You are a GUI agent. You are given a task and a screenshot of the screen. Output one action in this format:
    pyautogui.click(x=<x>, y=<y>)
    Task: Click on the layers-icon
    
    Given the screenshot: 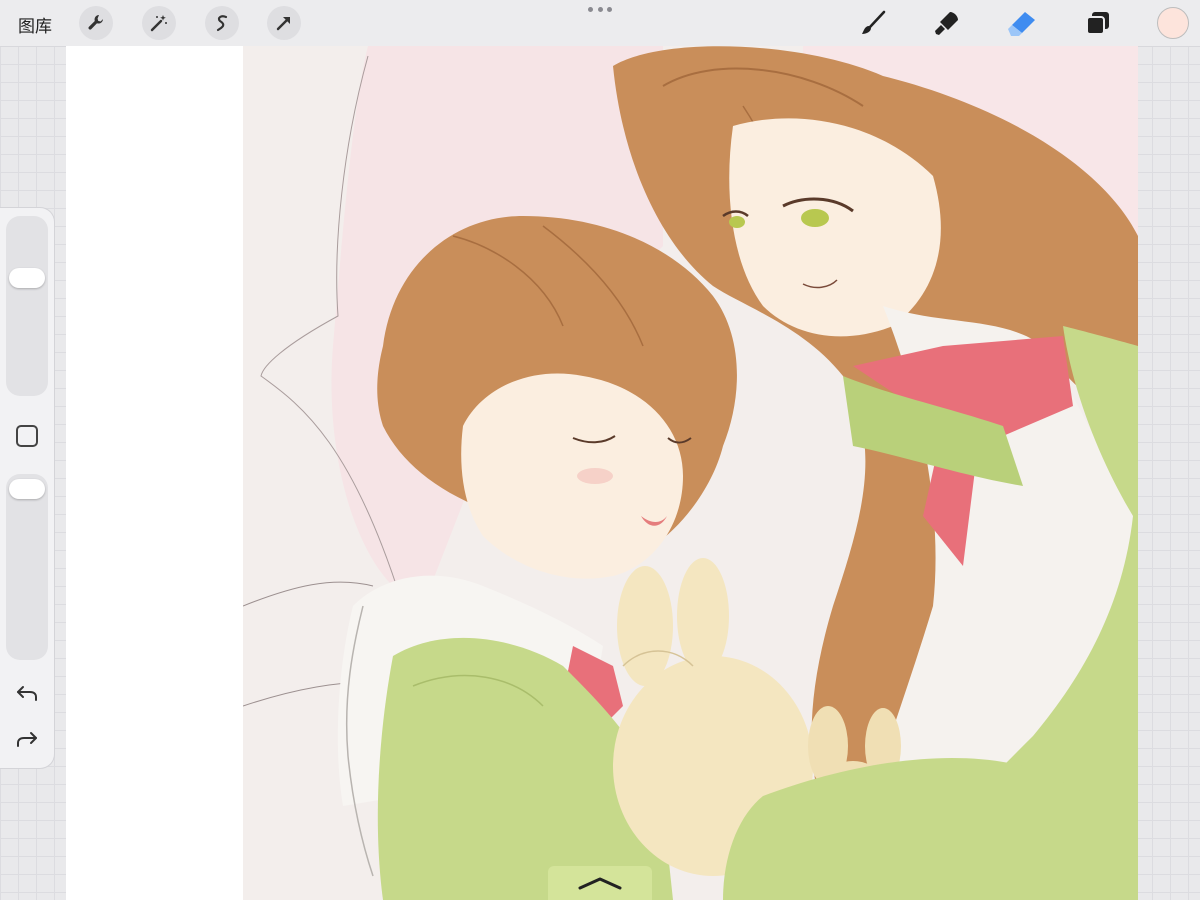 What is the action you would take?
    pyautogui.click(x=1097, y=23)
    